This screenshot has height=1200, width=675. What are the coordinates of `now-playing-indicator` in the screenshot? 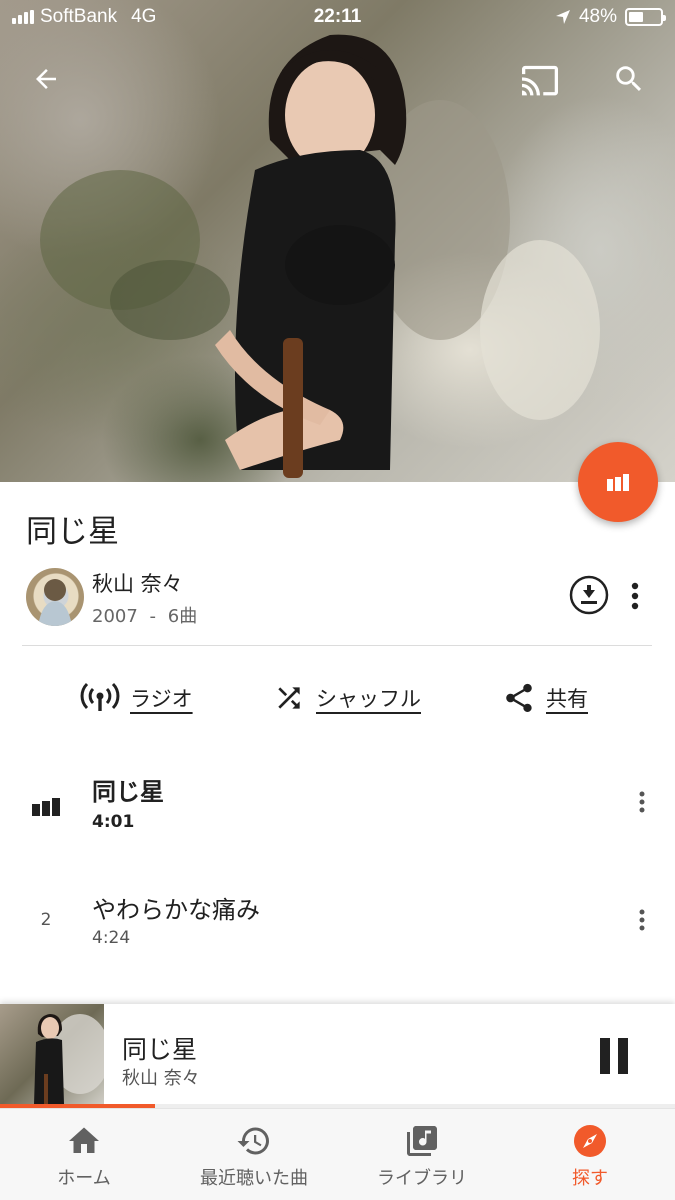 It's located at (46, 808).